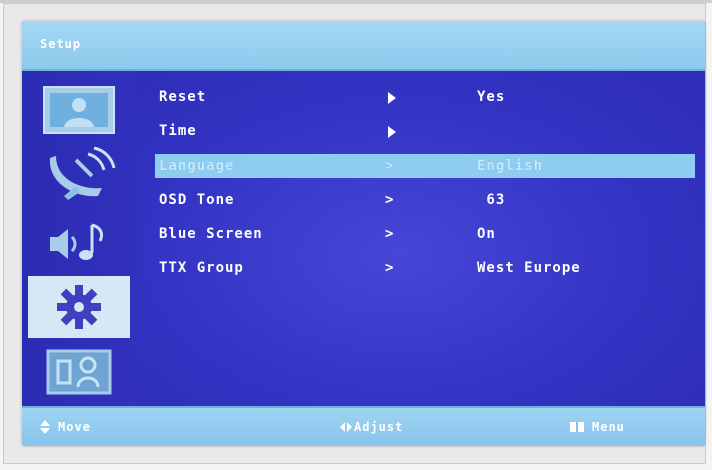 This screenshot has height=470, width=712. Describe the element at coordinates (183, 97) in the screenshot. I see `menu-item-label: Reset` at that location.